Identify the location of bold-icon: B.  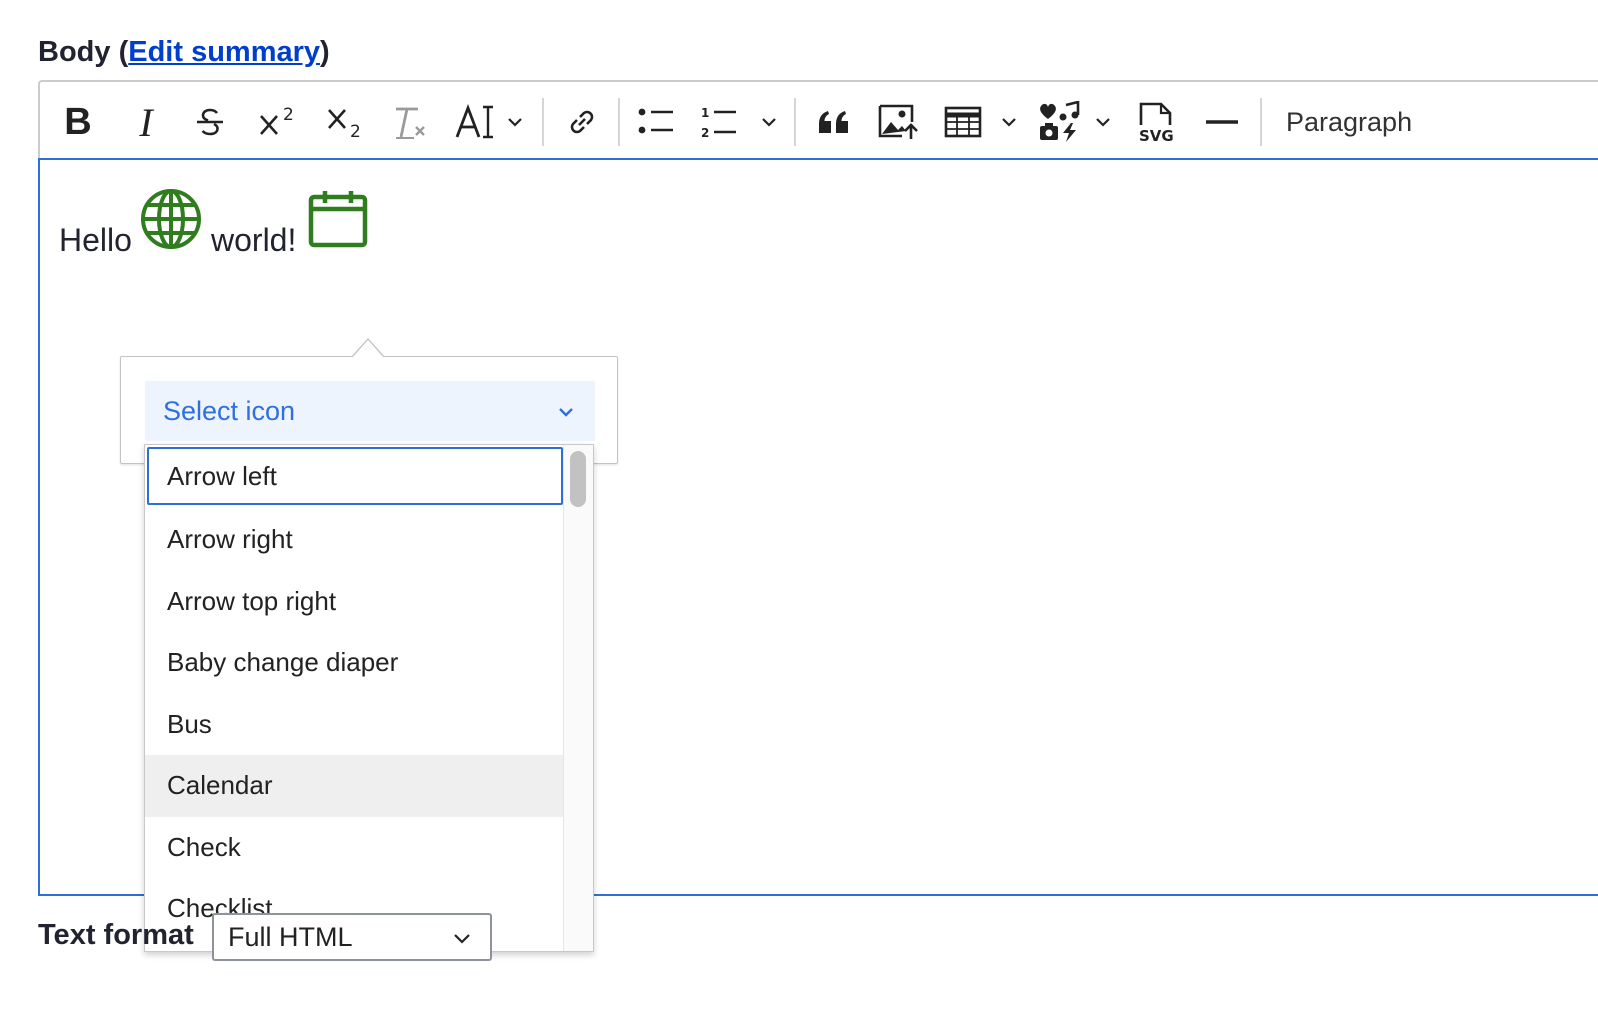
(78, 121).